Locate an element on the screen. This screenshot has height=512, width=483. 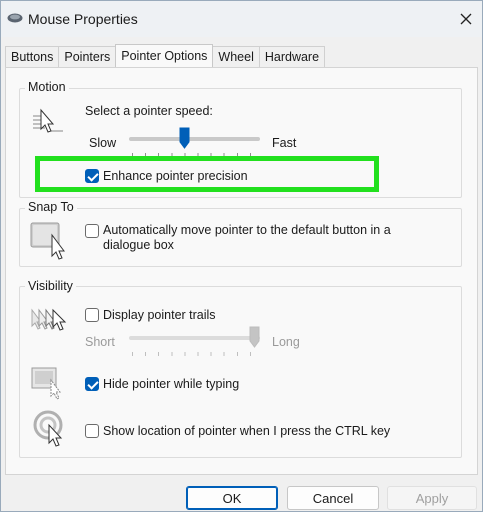
trail-short-label: Short is located at coordinates (100, 342).